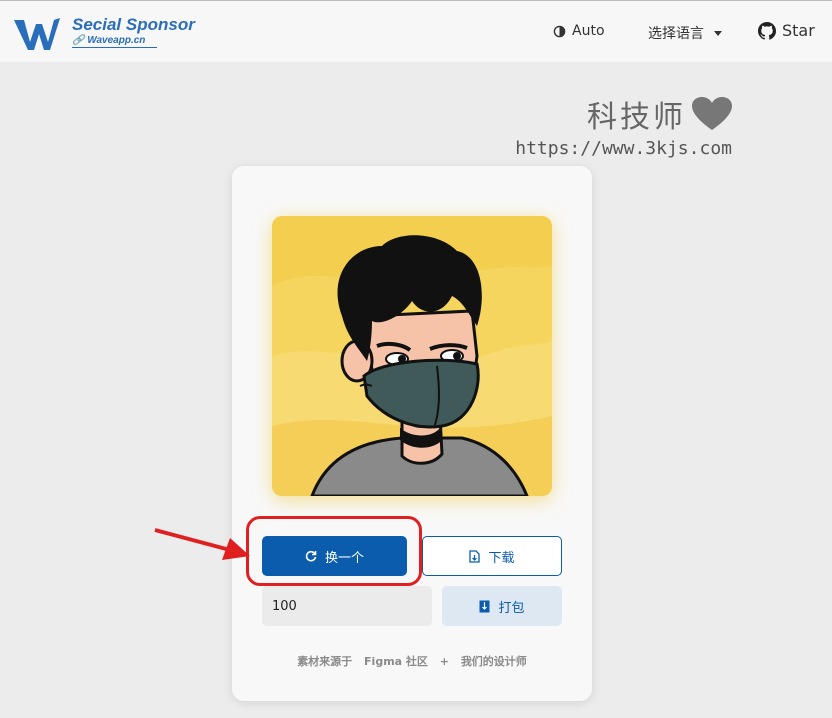  Describe the element at coordinates (559, 31) in the screenshot. I see `contrast-icon` at that location.